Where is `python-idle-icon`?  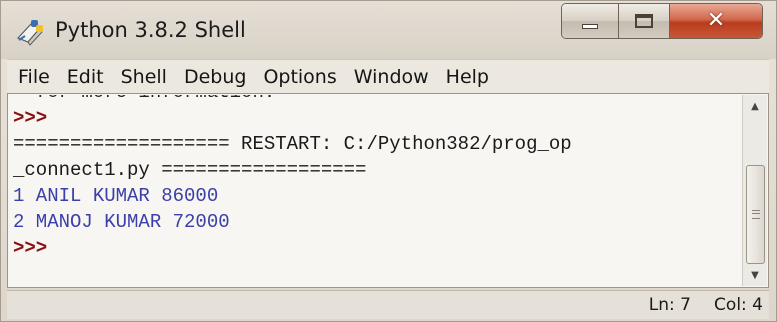
python-idle-icon is located at coordinates (29, 33).